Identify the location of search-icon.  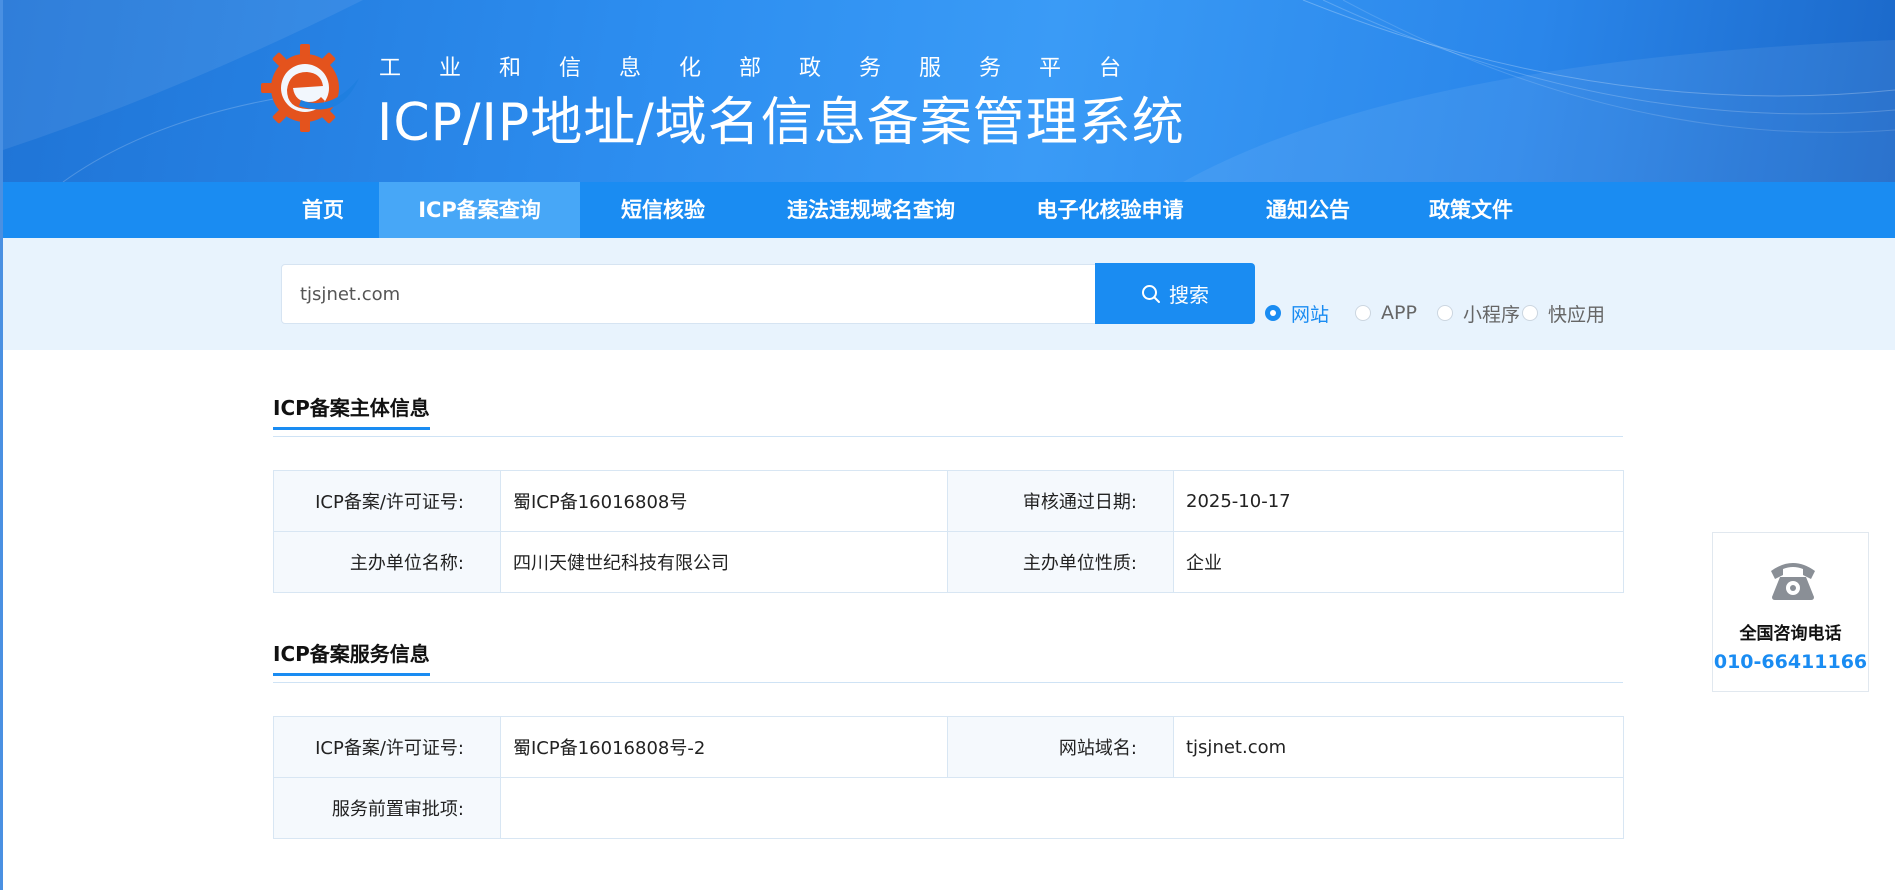
(1151, 293).